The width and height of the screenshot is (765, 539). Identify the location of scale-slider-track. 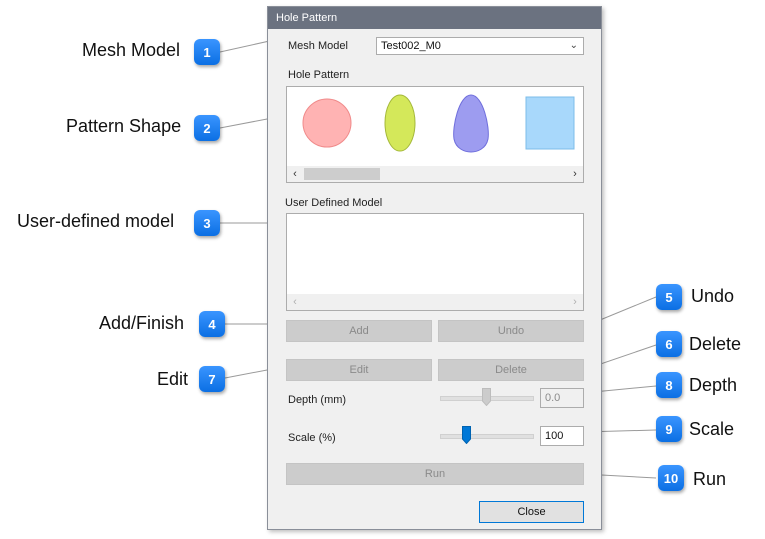
(487, 436).